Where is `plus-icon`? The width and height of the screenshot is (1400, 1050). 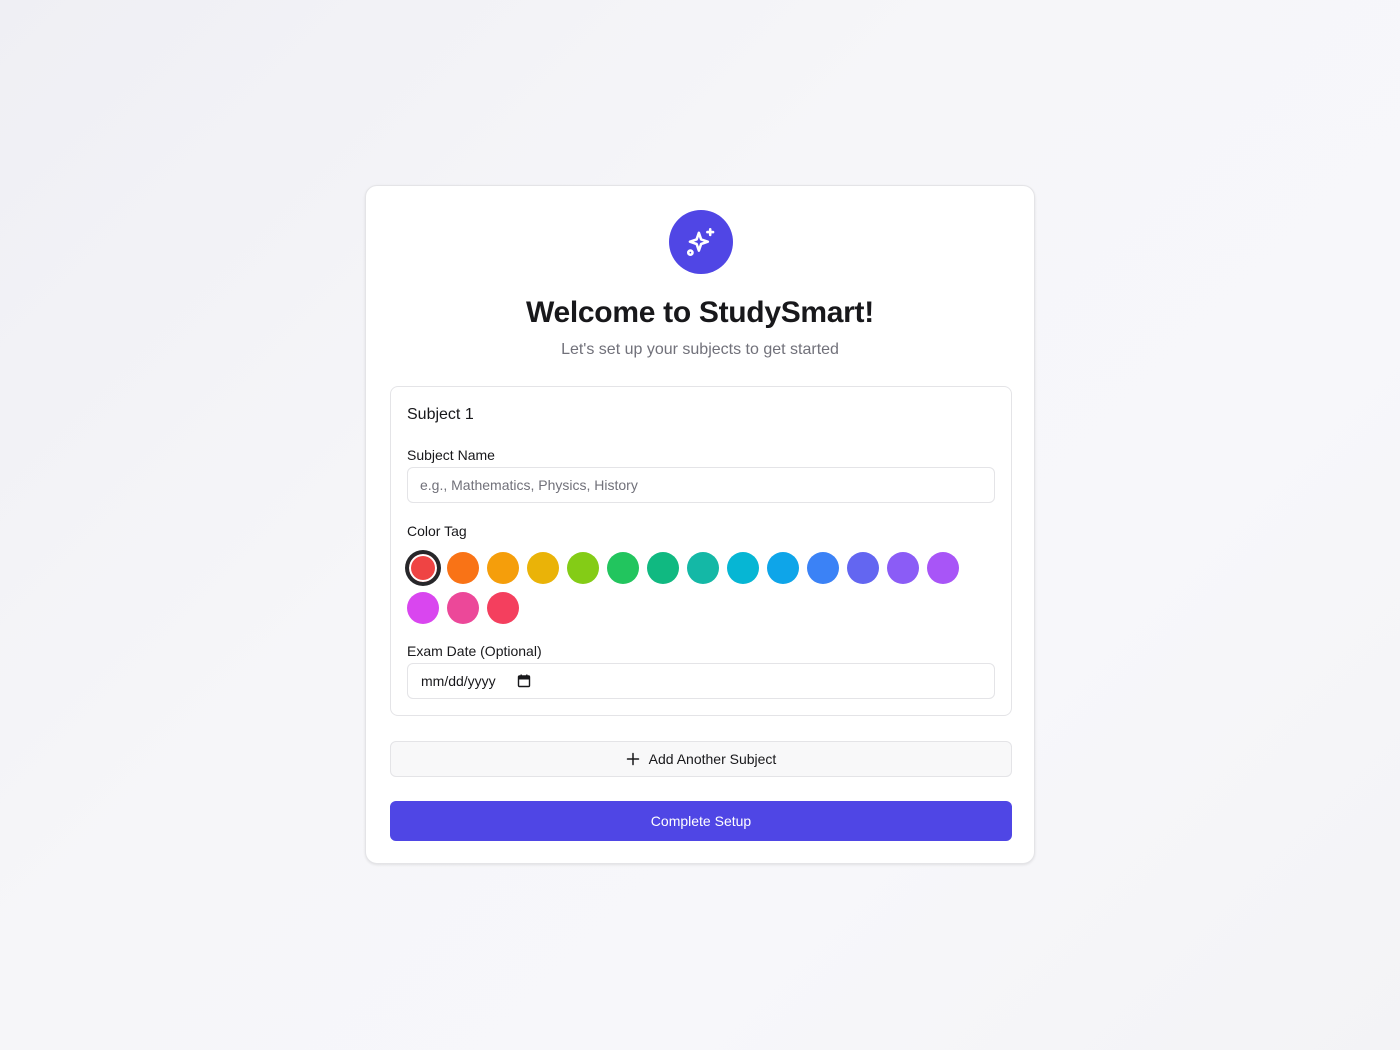 plus-icon is located at coordinates (633, 759).